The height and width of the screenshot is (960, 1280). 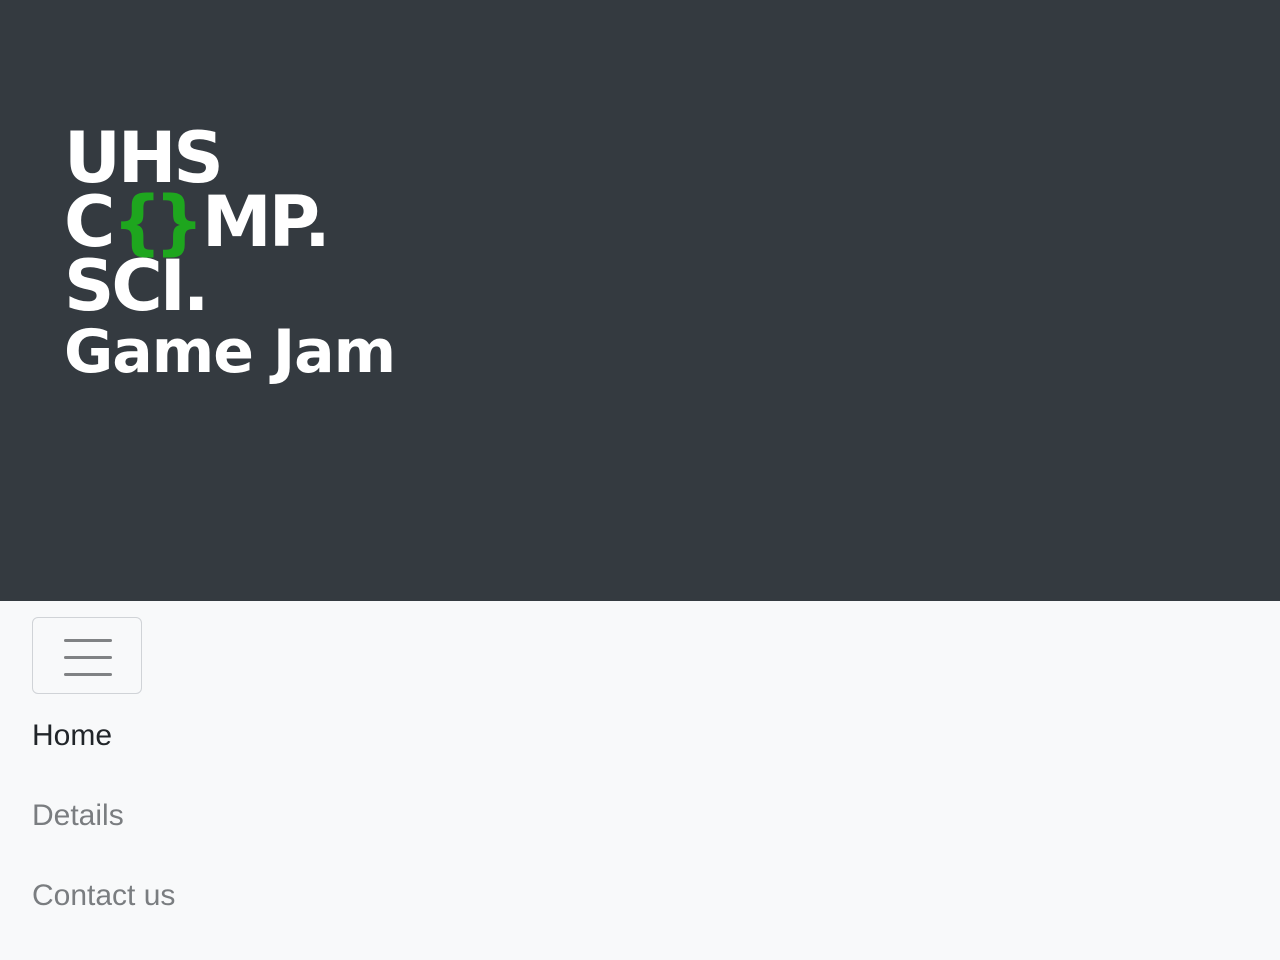 What do you see at coordinates (103, 896) in the screenshot?
I see `nav-link-contact-us: Contact us` at bounding box center [103, 896].